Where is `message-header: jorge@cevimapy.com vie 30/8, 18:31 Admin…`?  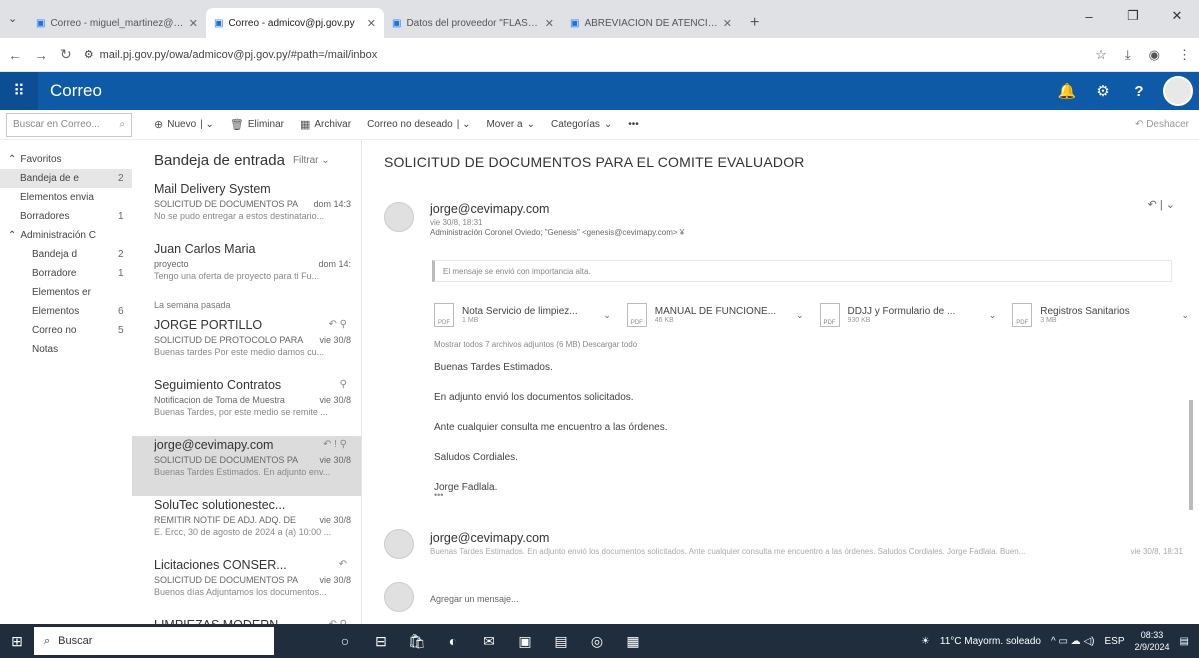
message-header: jorge@cevimapy.com vie 30/8, 18:31 Admin… is located at coordinates (783, 223).